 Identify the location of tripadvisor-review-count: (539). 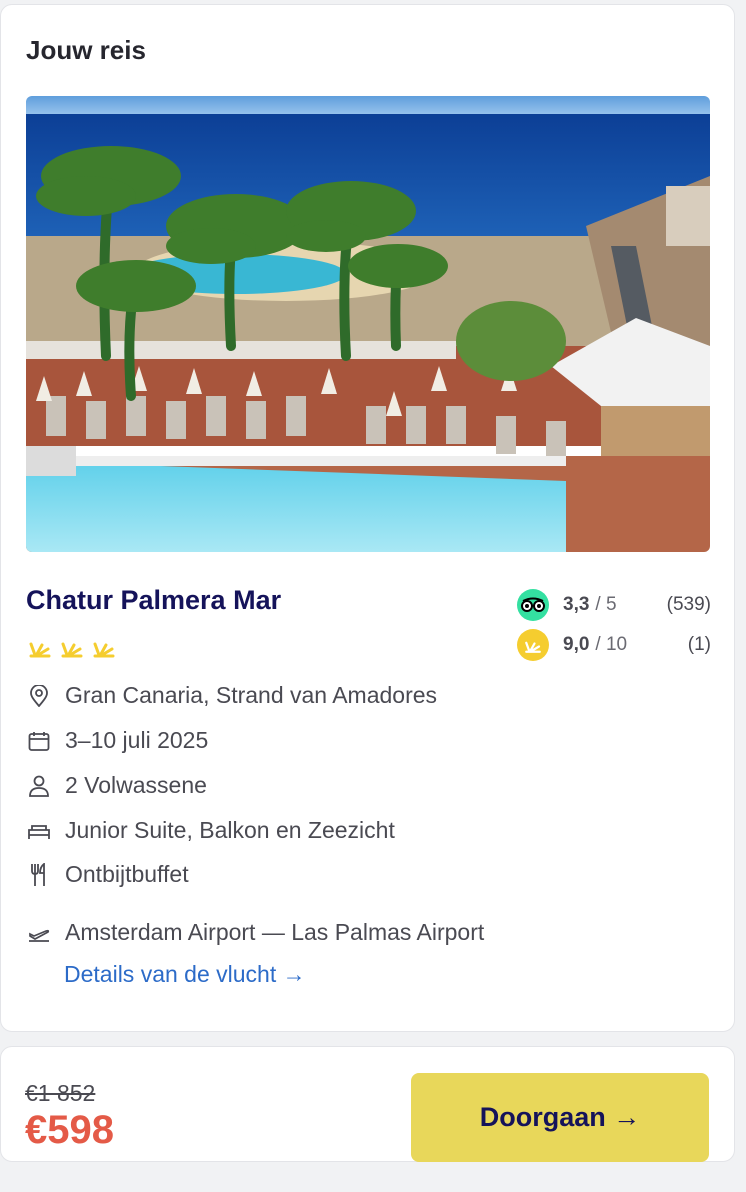
(688, 604).